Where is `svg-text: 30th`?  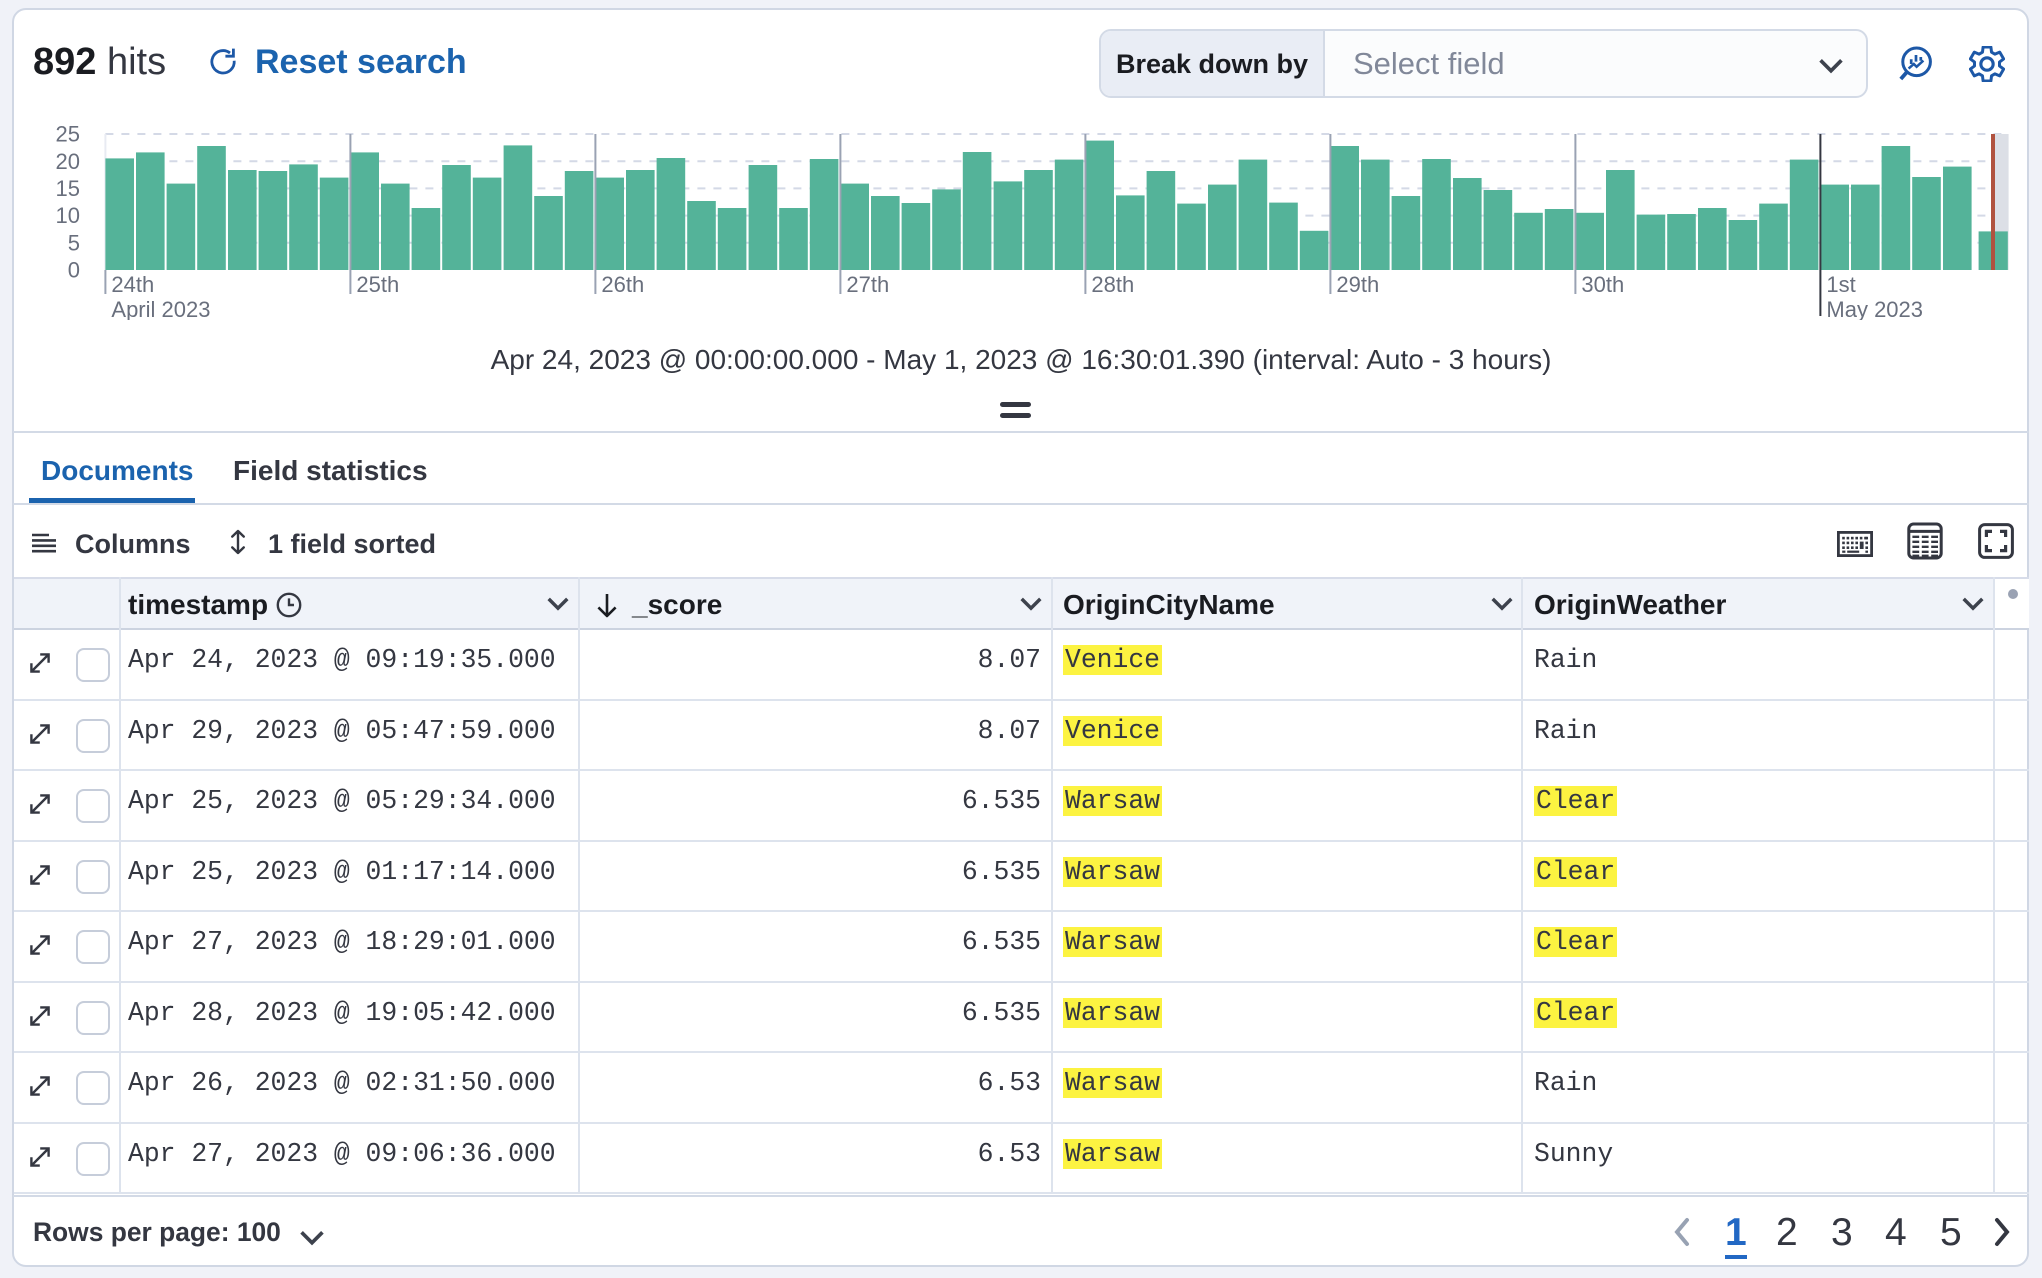 svg-text: 30th is located at coordinates (1602, 284).